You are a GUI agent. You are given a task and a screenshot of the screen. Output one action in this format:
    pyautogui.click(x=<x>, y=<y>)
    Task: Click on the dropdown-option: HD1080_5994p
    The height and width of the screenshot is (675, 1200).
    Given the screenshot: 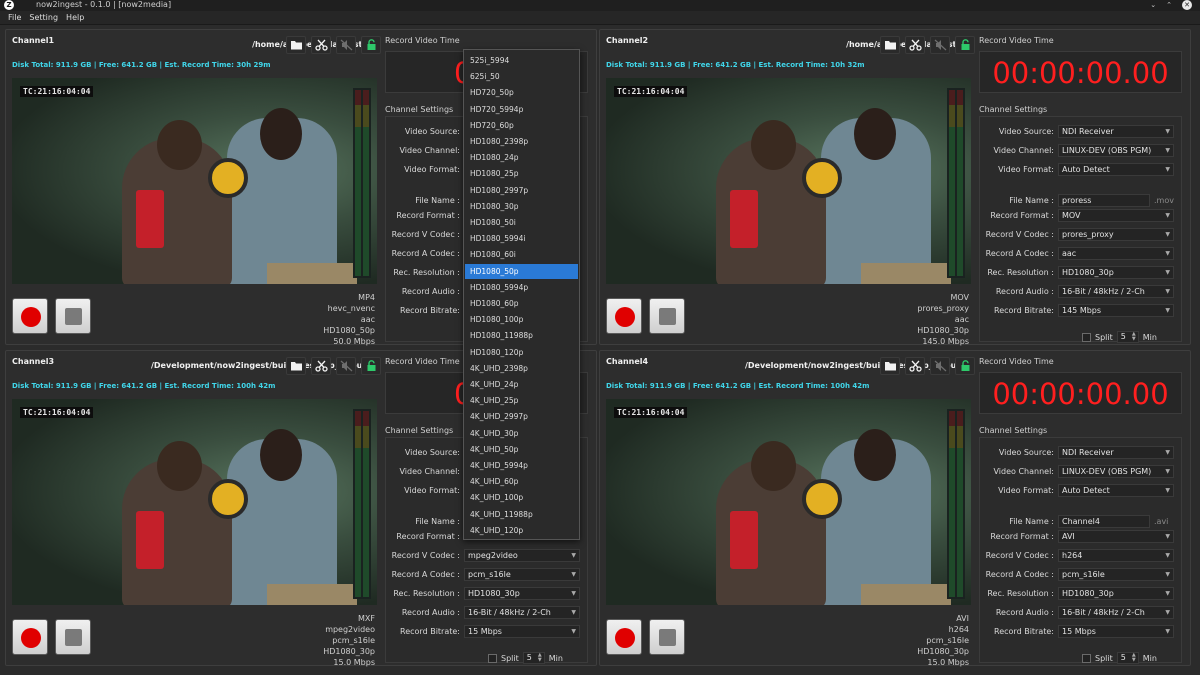 What is the action you would take?
    pyautogui.click(x=521, y=287)
    